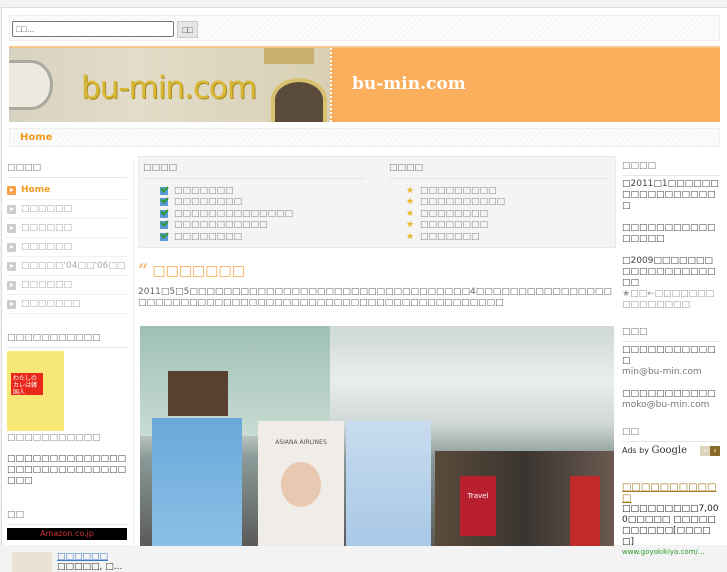 This screenshot has height=572, width=727. I want to click on book-caption: □□□□□□□□□□□, so click(54, 438).